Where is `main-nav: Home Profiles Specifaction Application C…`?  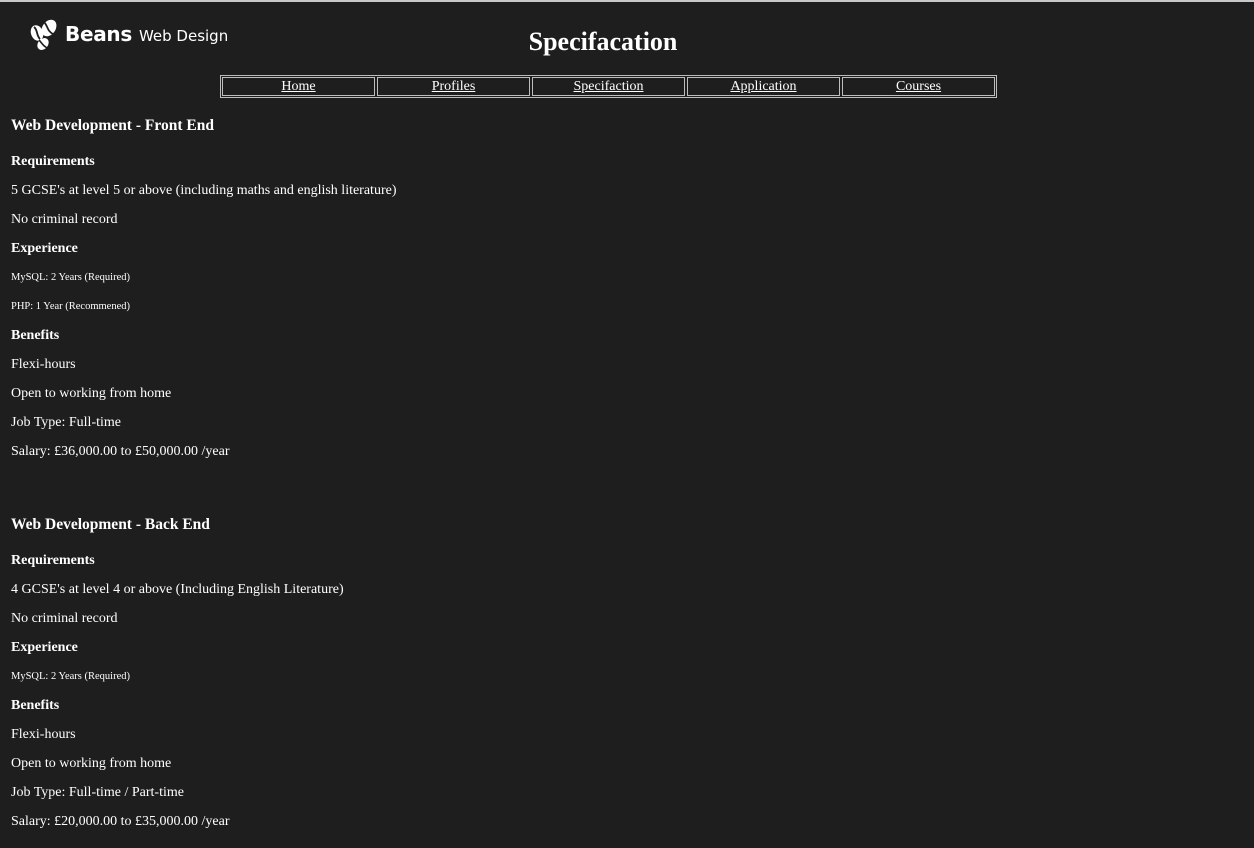 main-nav: Home Profiles Specifaction Application C… is located at coordinates (608, 86).